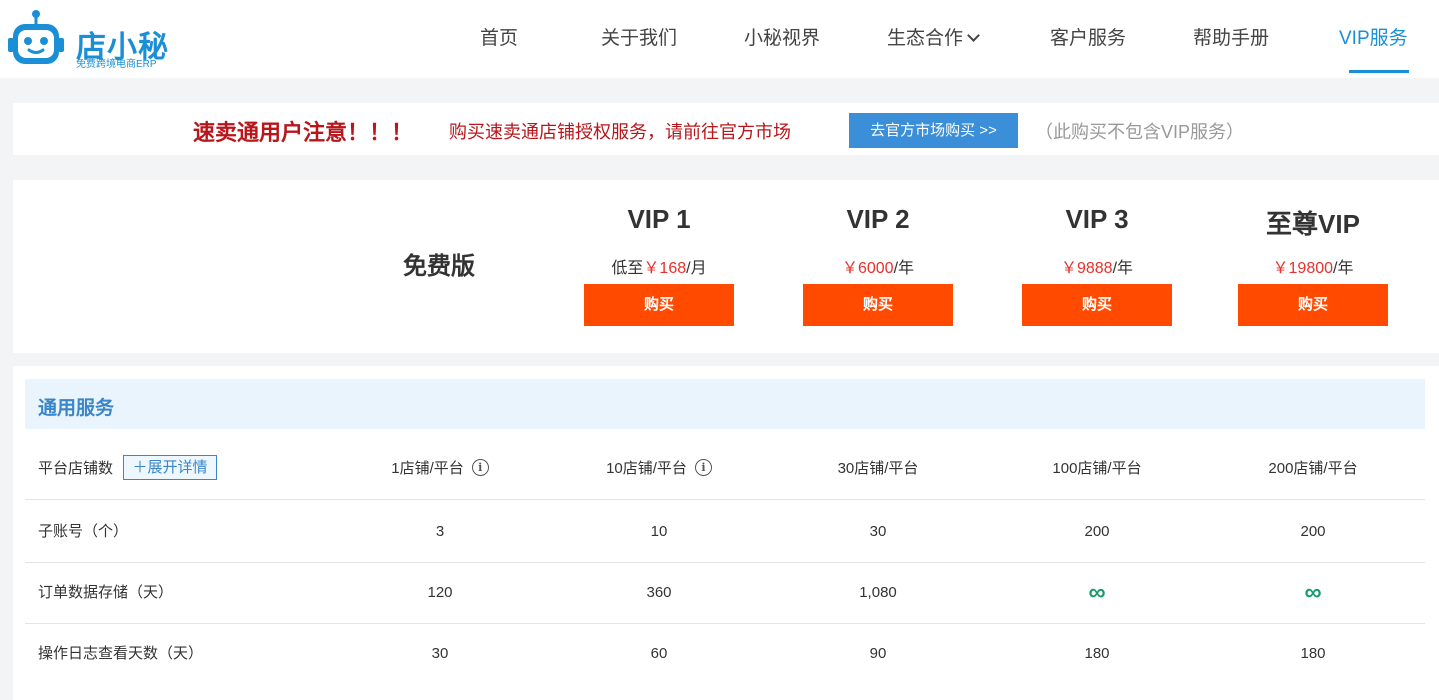 The image size is (1439, 700). Describe the element at coordinates (439, 266) in the screenshot. I see `free-plan-title: 免费版` at that location.